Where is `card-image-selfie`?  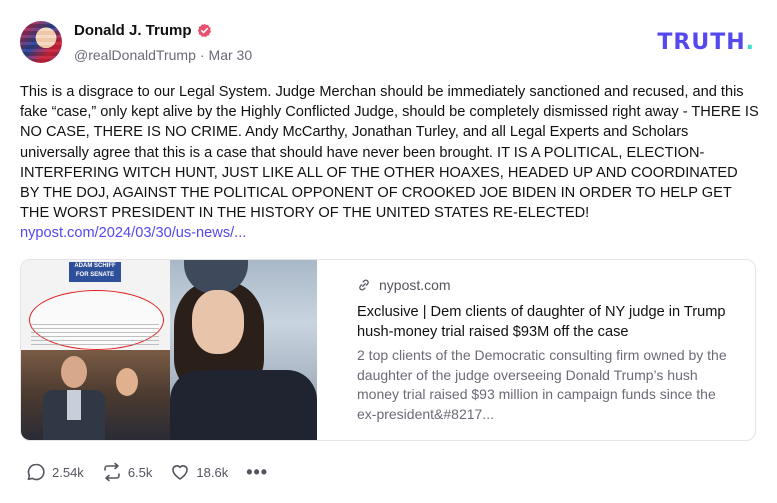 card-image-selfie is located at coordinates (243, 350).